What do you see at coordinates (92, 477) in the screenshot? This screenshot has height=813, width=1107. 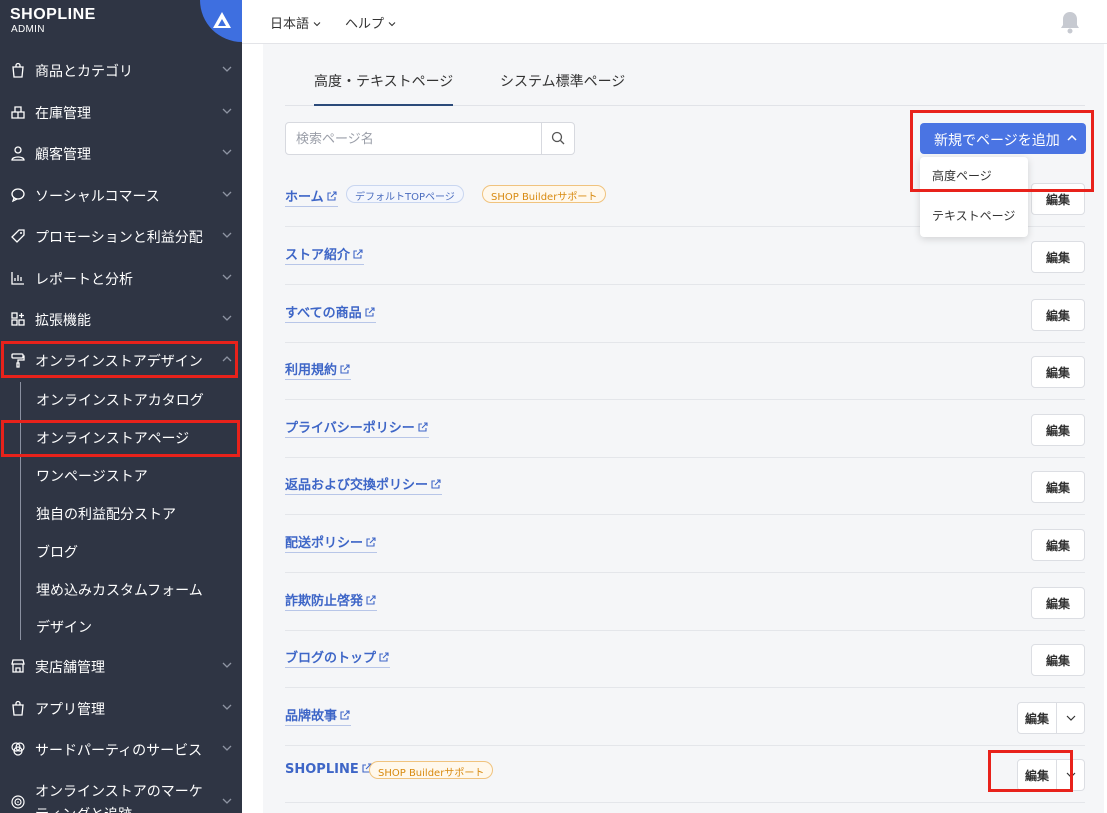 I see `sidebar-subitem-label: ワンページストア` at bounding box center [92, 477].